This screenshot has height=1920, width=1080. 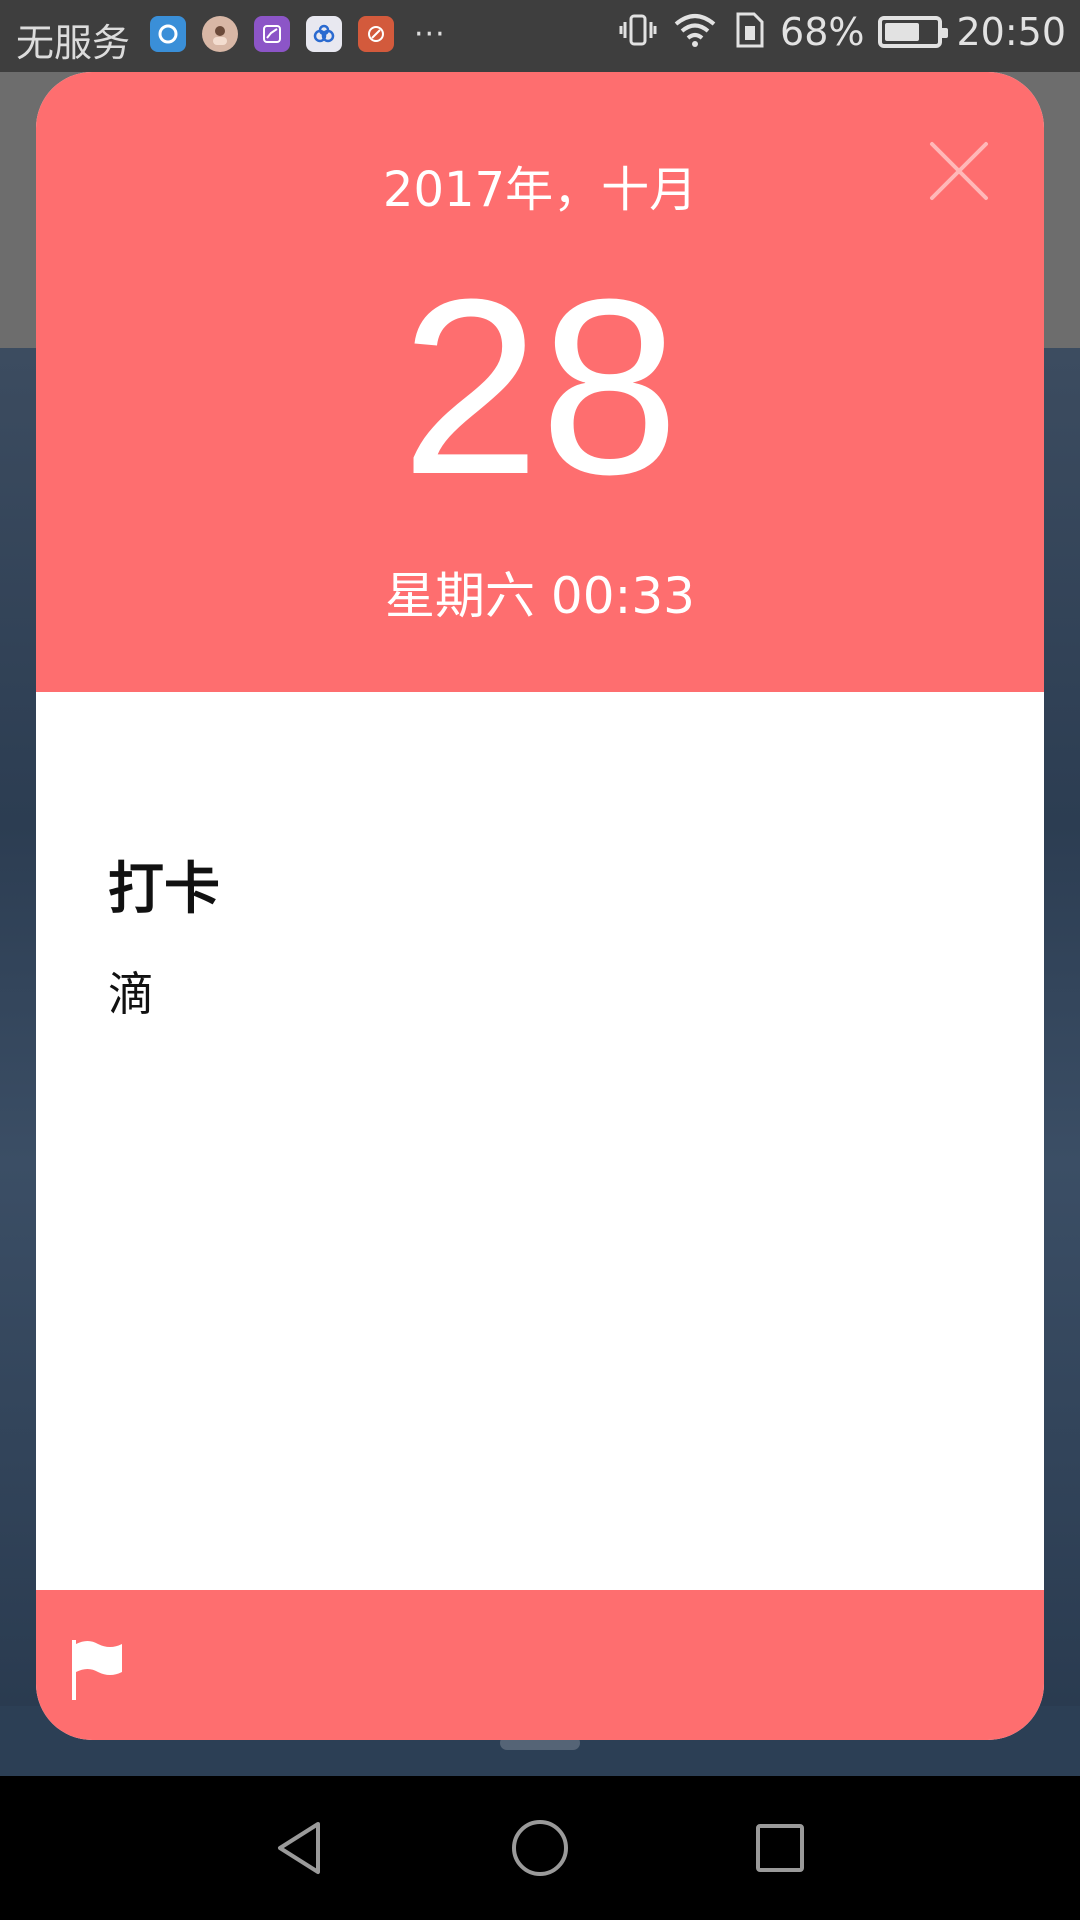 I want to click on battery-tip, so click(x=945, y=33).